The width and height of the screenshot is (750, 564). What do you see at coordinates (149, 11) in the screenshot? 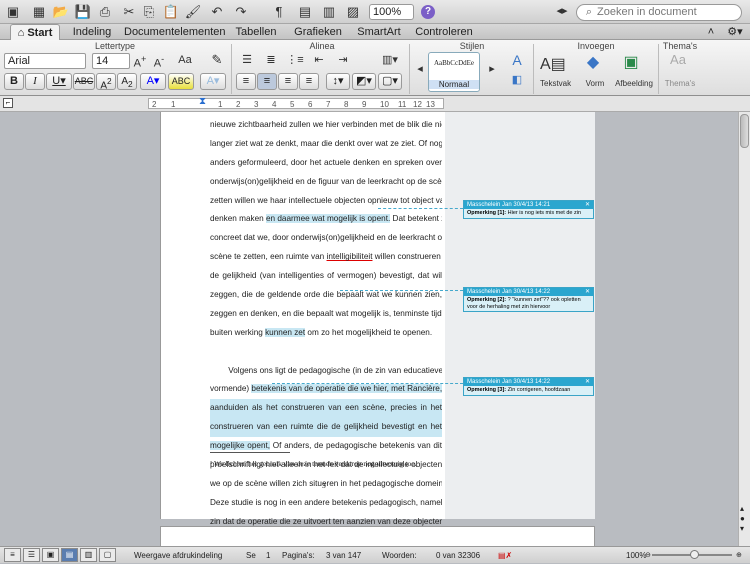
I see `copy-icon: ⎘` at bounding box center [149, 11].